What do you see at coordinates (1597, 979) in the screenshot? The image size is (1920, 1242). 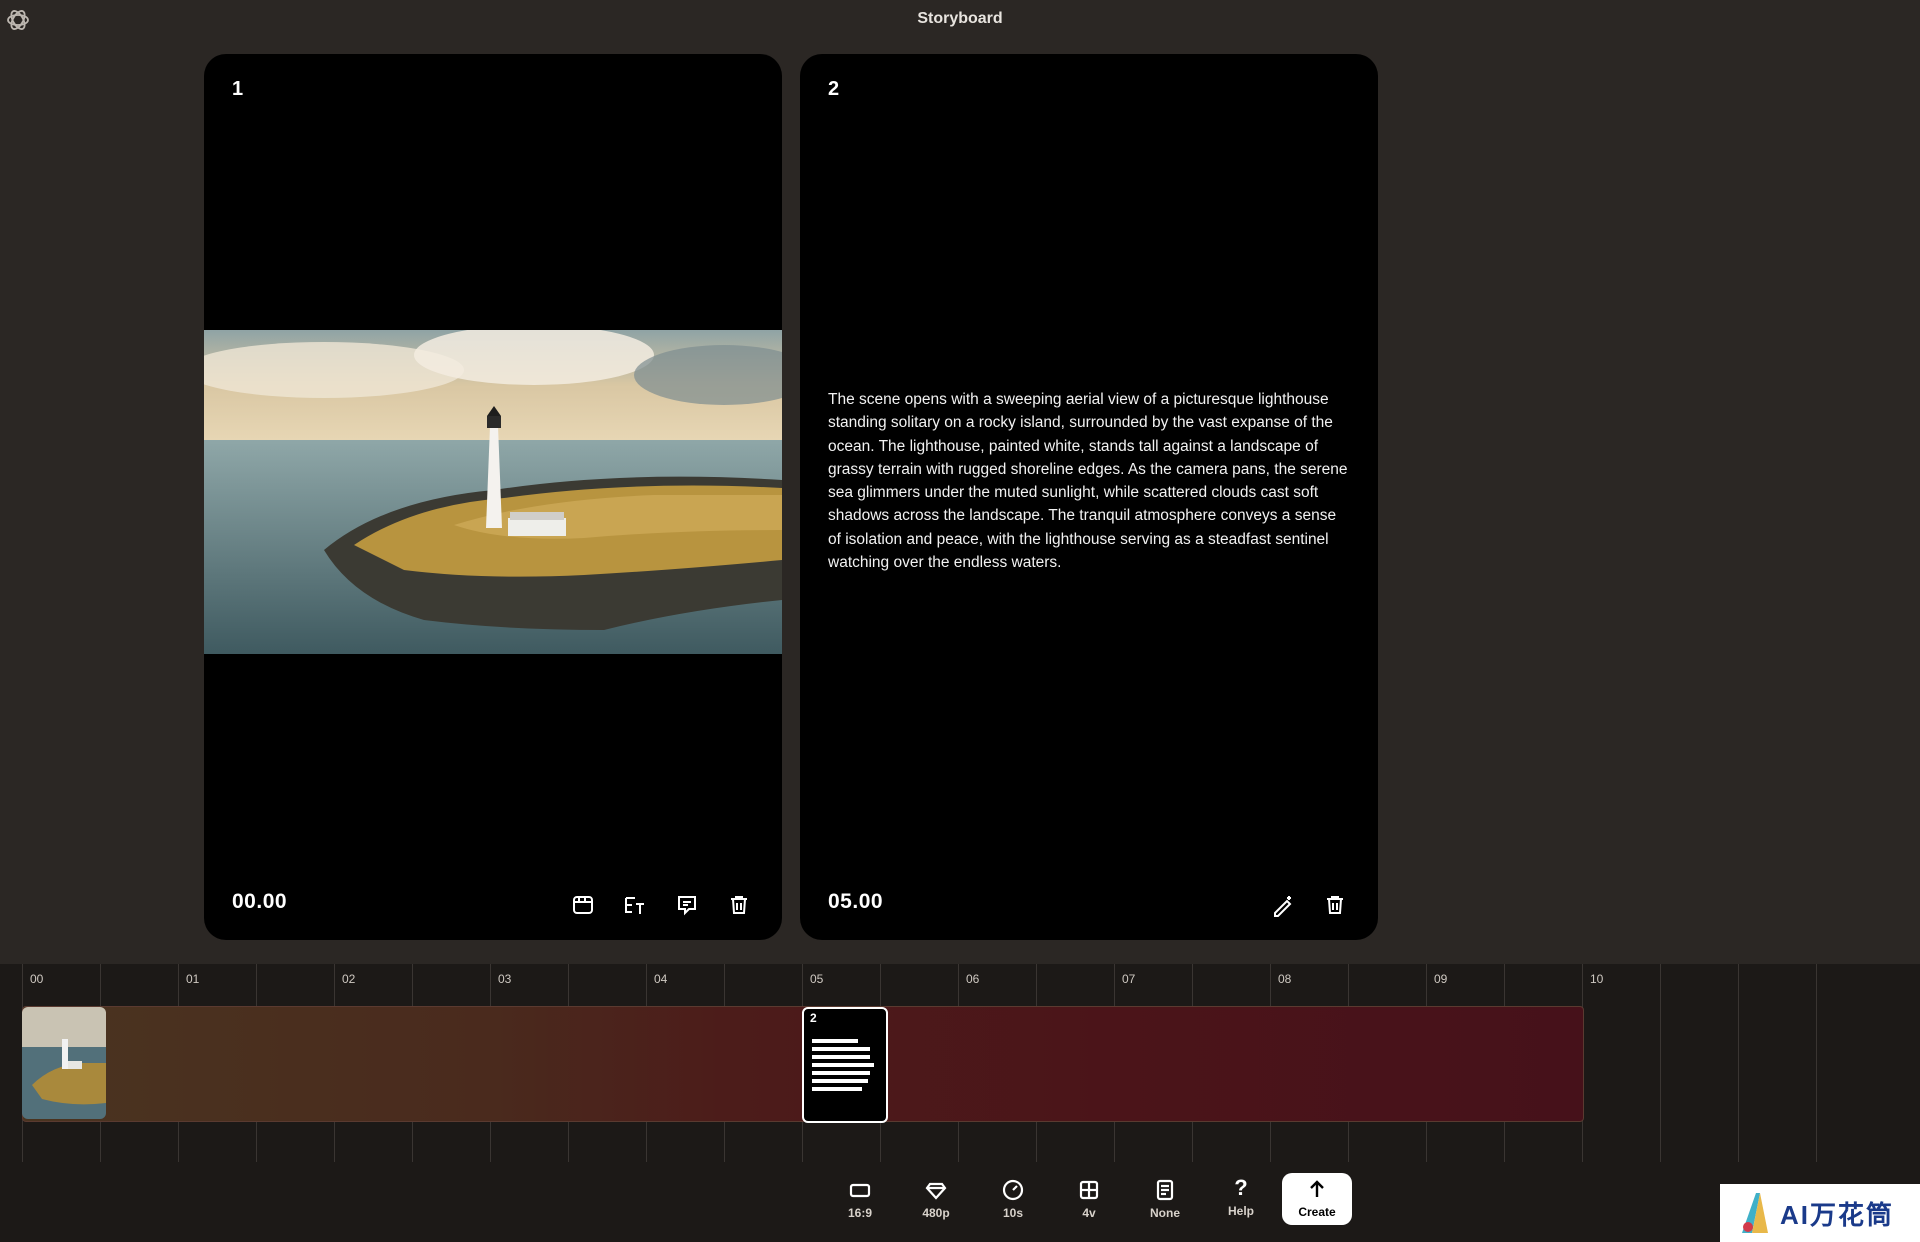 I see `tick-label: 10` at bounding box center [1597, 979].